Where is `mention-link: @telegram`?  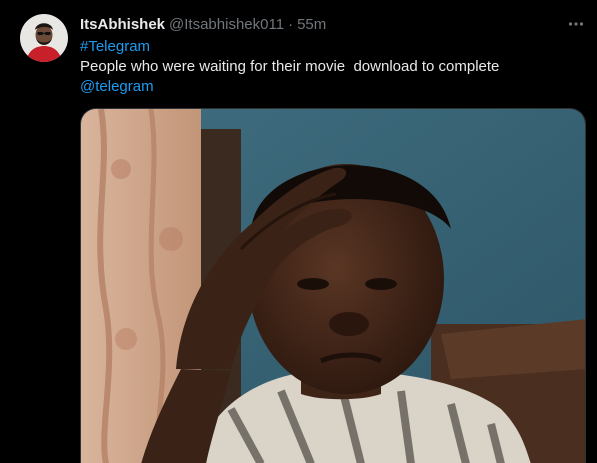 mention-link: @telegram is located at coordinates (117, 86).